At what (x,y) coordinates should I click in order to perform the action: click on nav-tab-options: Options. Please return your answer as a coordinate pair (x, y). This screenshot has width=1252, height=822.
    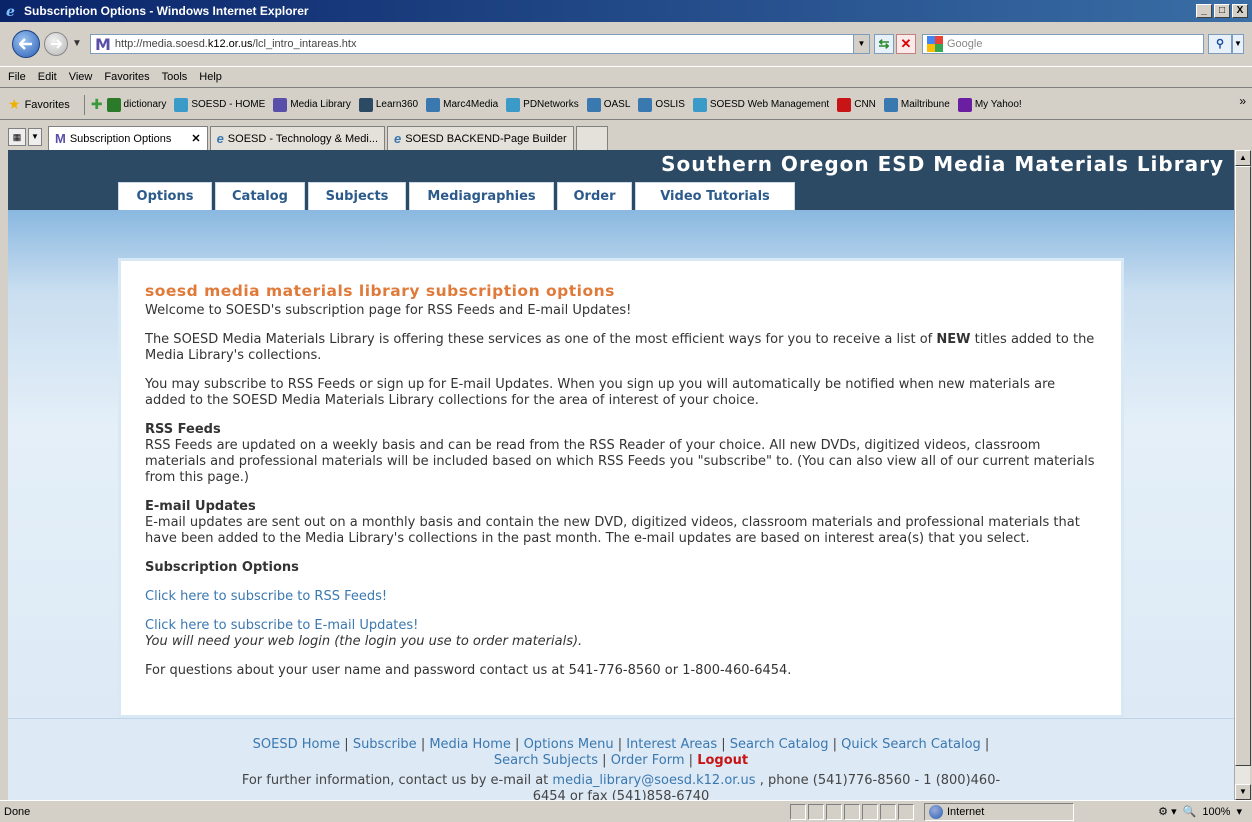
    Looking at the image, I should click on (165, 196).